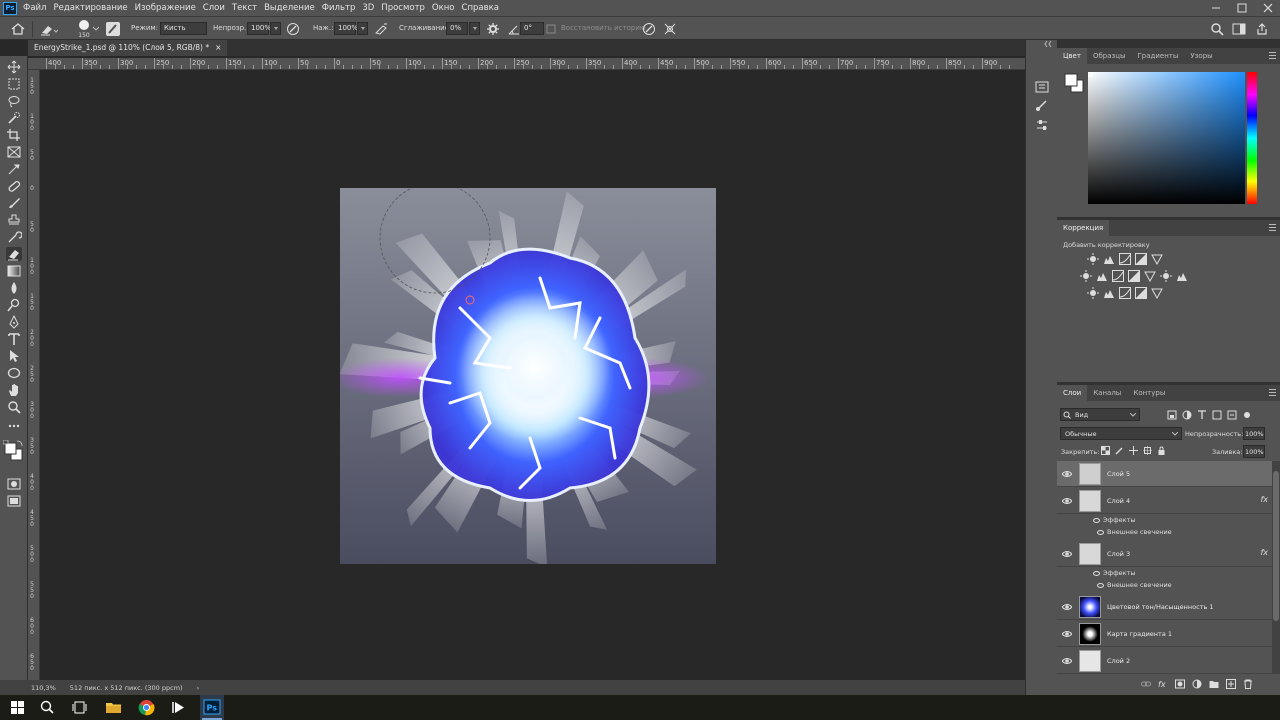 This screenshot has height=720, width=1280. I want to click on type-tool-icon, so click(14, 339).